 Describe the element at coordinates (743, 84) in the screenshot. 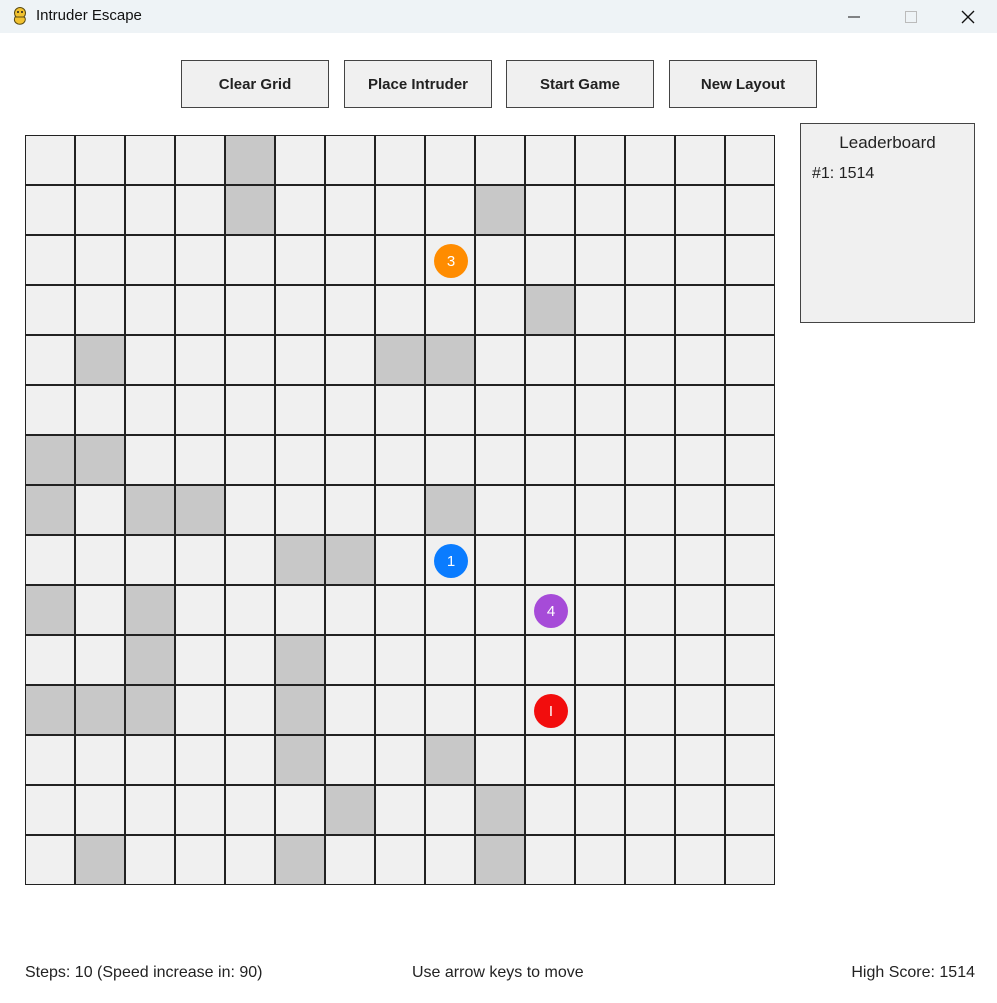

I see `new-layout-button: New Layout` at that location.